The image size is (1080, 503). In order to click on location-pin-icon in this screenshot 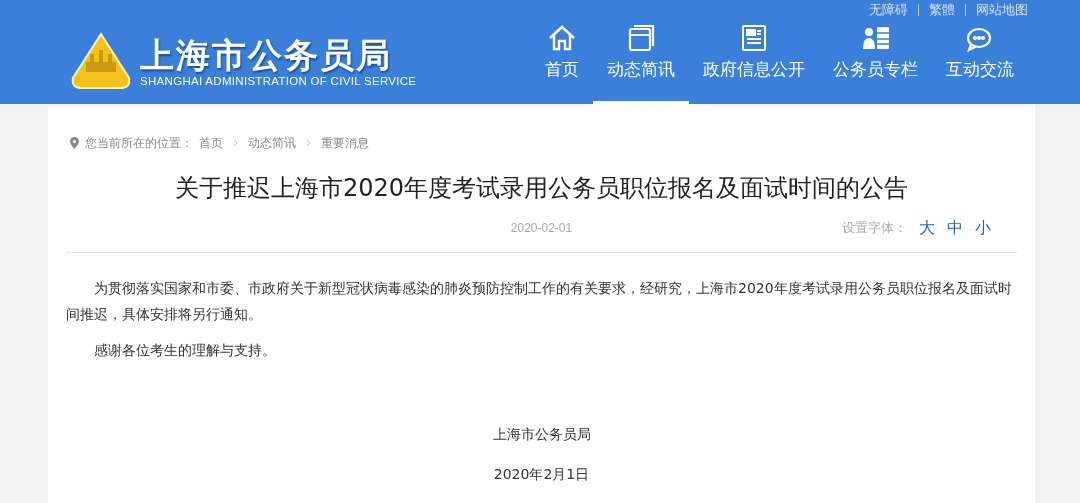, I will do `click(74, 143)`.